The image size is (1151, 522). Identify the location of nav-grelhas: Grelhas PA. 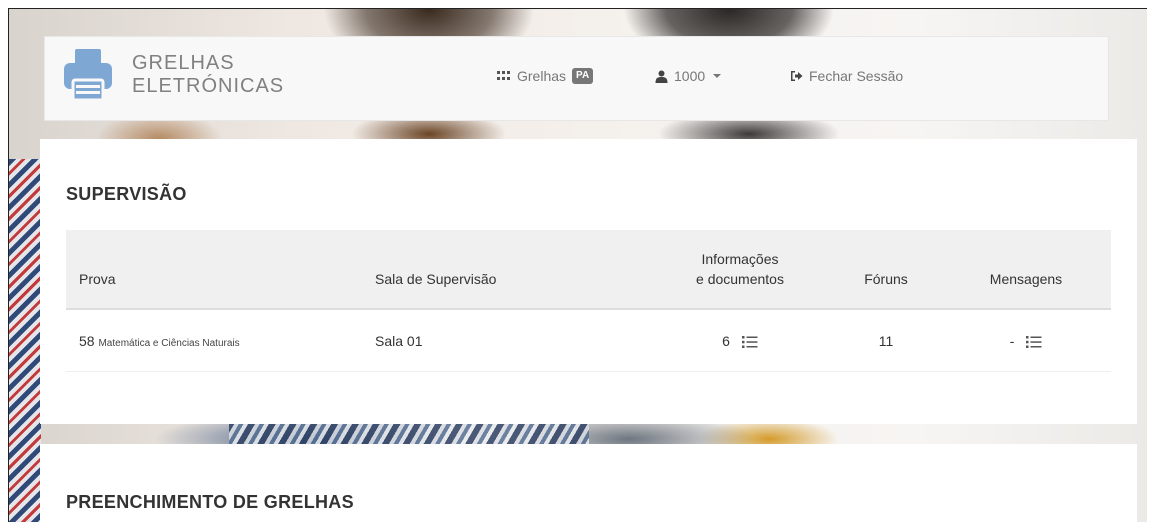
(545, 76).